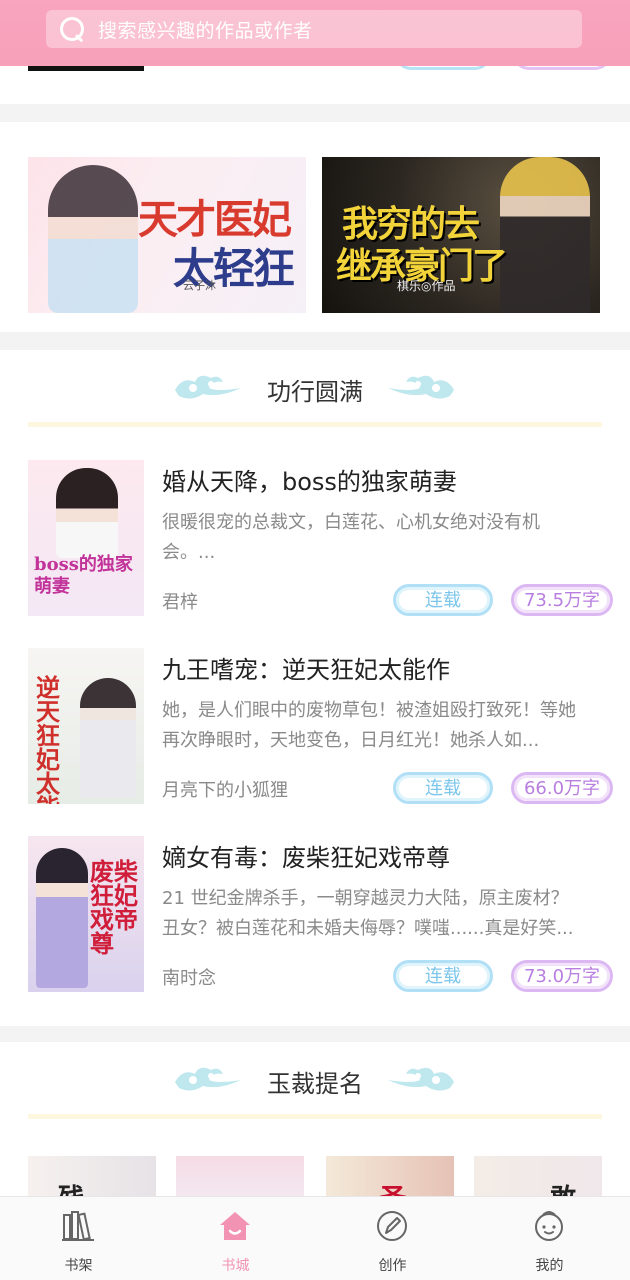  Describe the element at coordinates (180, 602) in the screenshot. I see `book-author: 君梓` at that location.